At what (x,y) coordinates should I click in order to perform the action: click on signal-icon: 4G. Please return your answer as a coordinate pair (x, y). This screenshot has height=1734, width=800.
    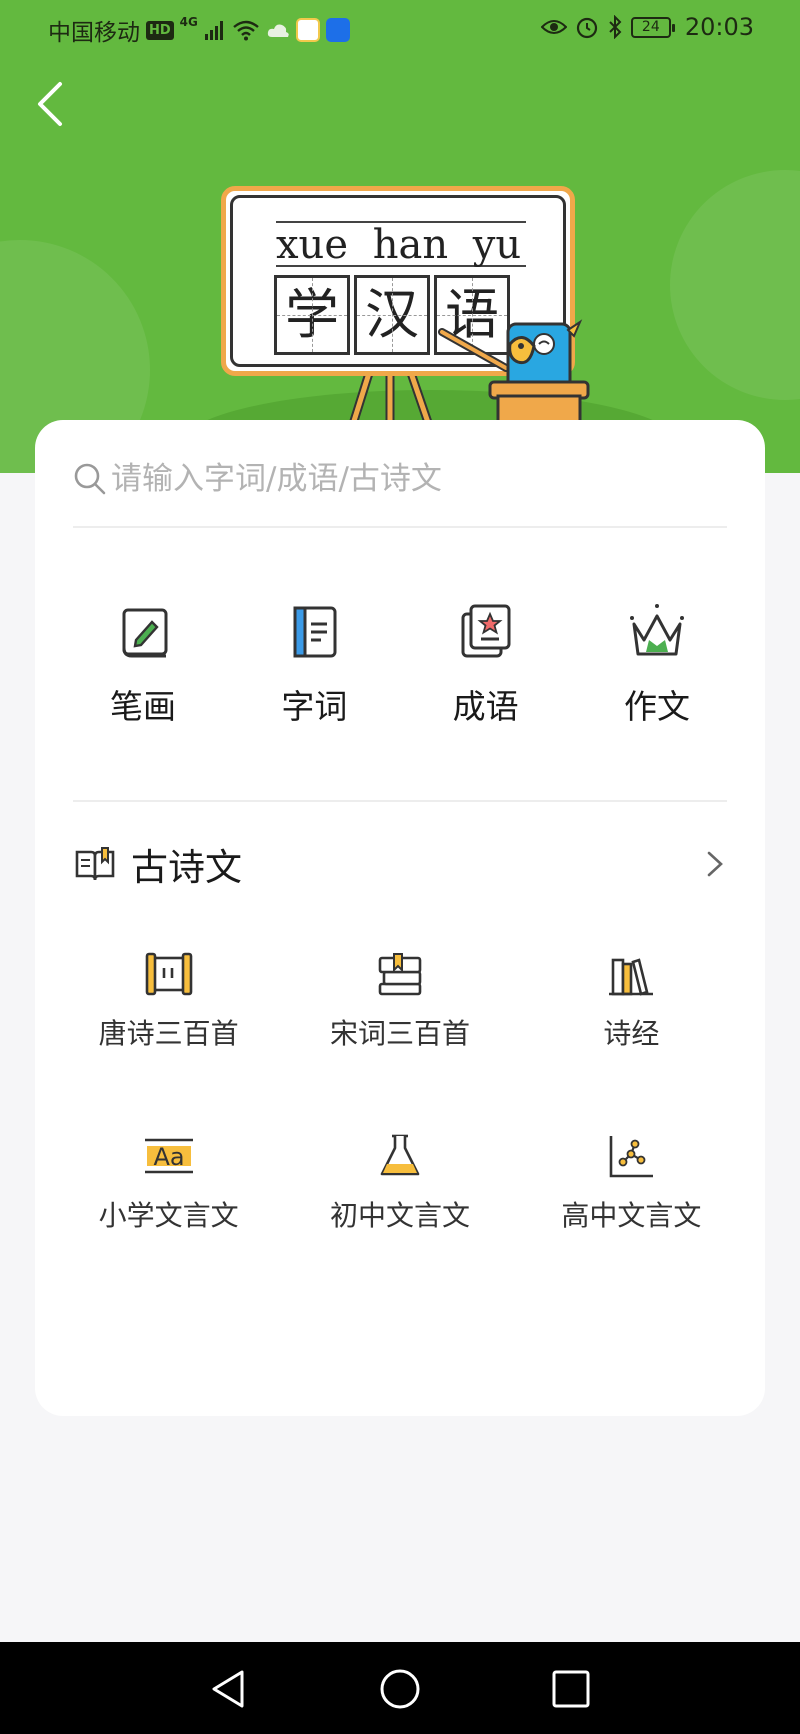
    Looking at the image, I should click on (188, 22).